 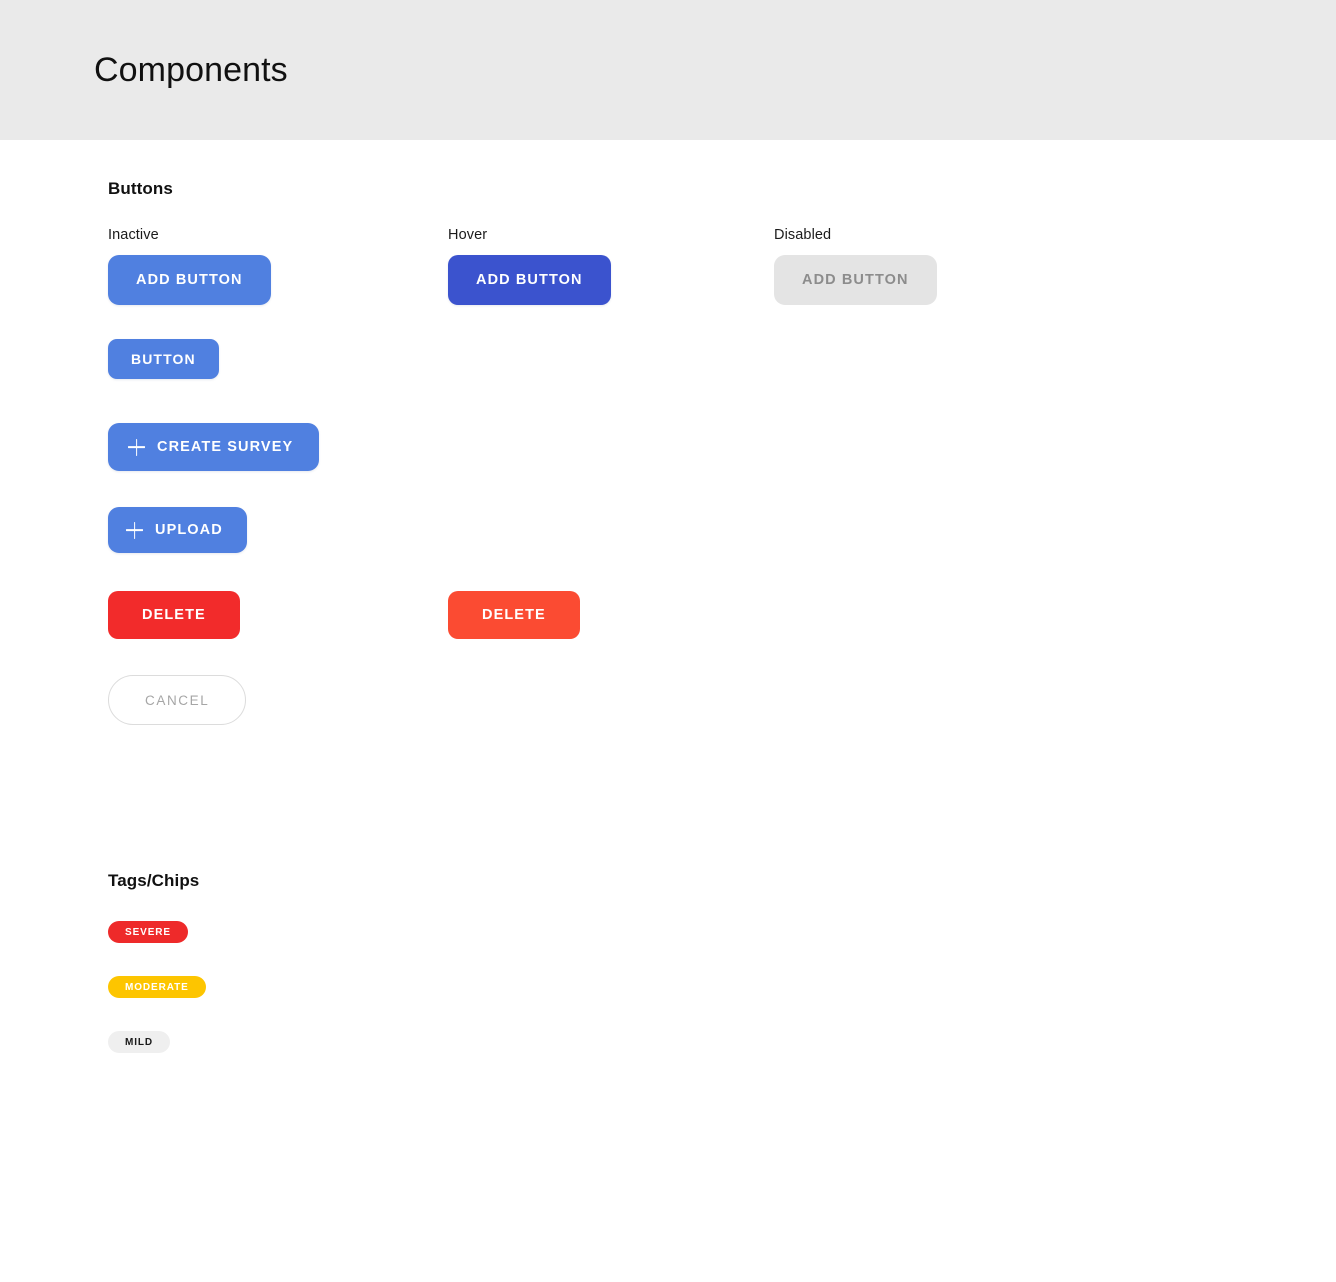 I want to click on add-button-disabled: ADD BUTTON, so click(x=855, y=280).